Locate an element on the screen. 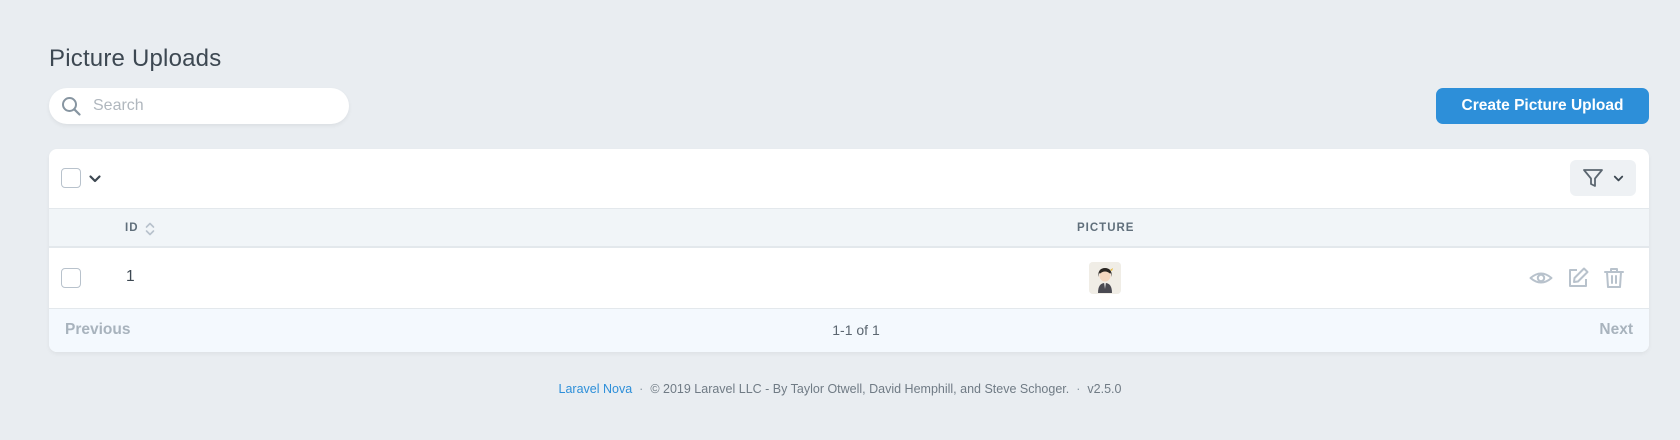 The height and width of the screenshot is (440, 1680). row-id: 1 is located at coordinates (130, 276).